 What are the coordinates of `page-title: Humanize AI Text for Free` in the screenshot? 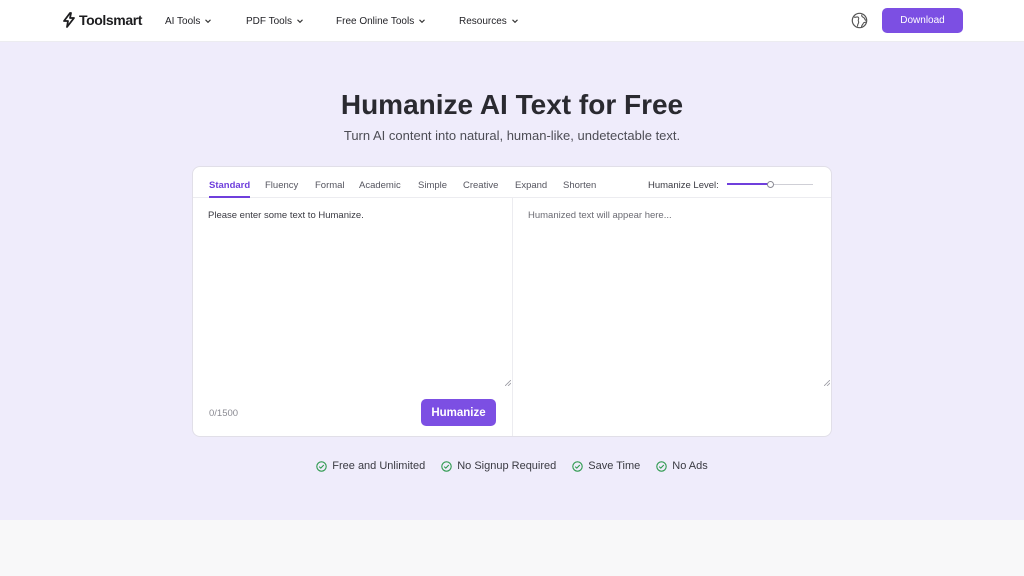 It's located at (512, 104).